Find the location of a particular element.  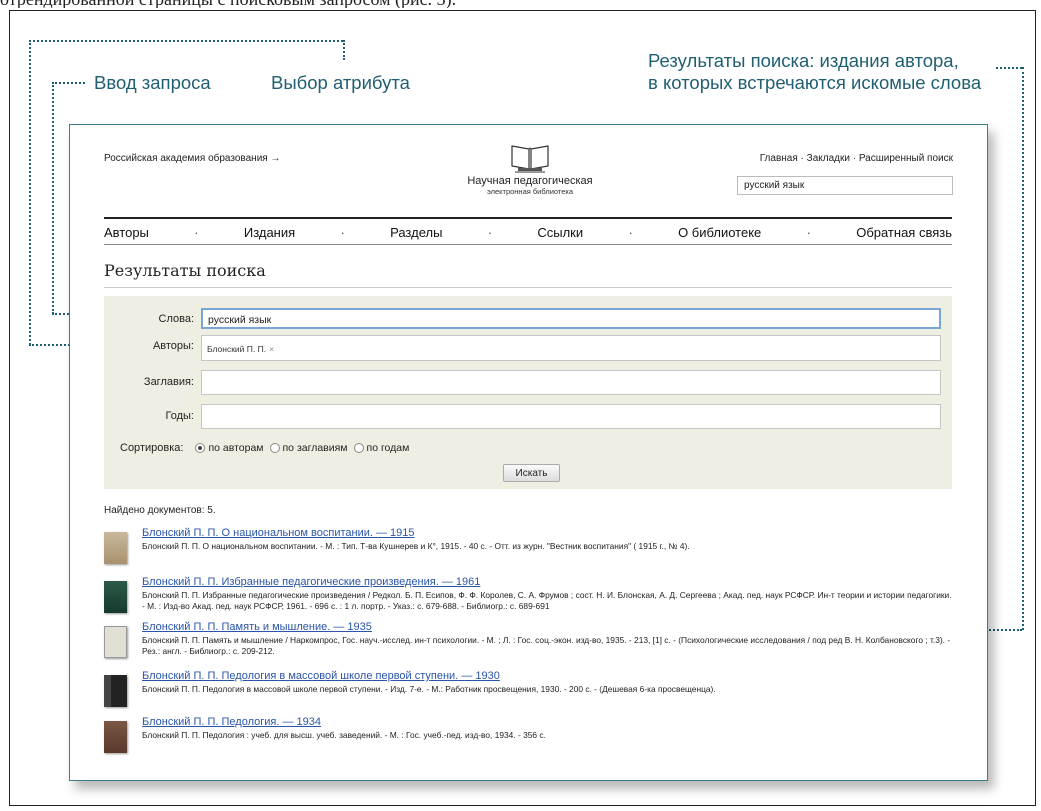

tag-remove-icon: × is located at coordinates (271, 349).